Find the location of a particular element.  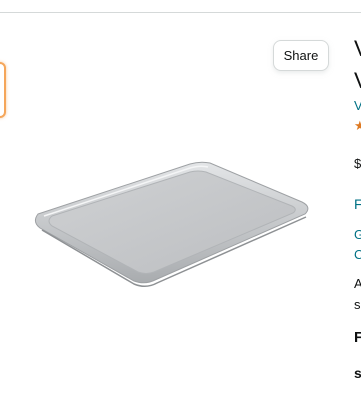

detail-link-1: F is located at coordinates (357, 204).